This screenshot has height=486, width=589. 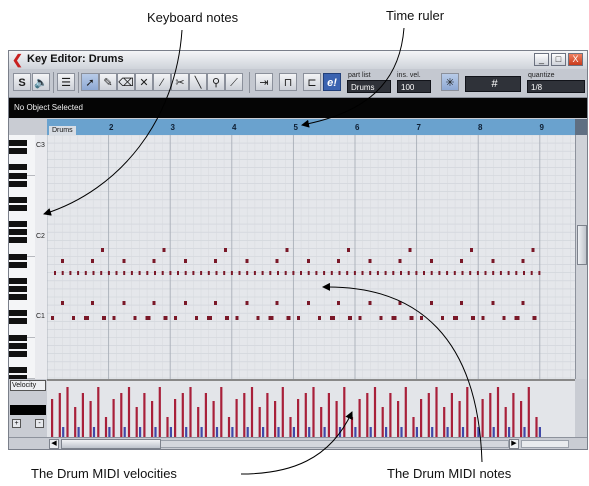 What do you see at coordinates (264, 82) in the screenshot?
I see `autoscroll-icon: ⇥` at bounding box center [264, 82].